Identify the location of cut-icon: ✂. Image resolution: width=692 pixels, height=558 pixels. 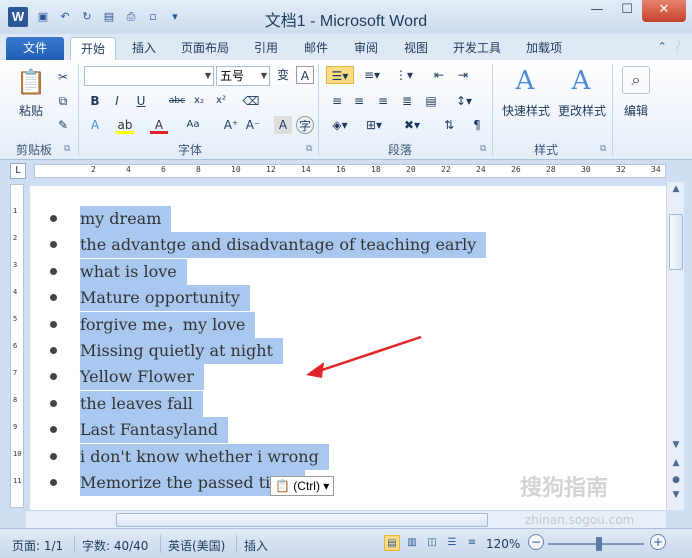
(63, 77).